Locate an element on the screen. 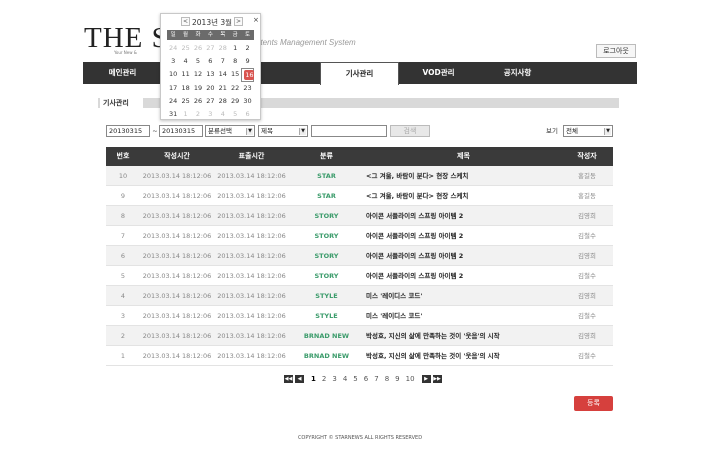  calendar-day: 11 is located at coordinates (185, 74).